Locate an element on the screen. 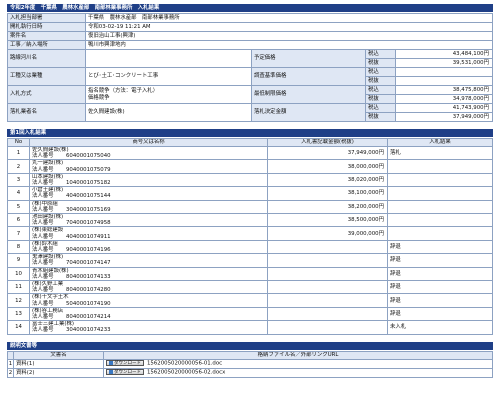  row-amount: 38,100,000円 is located at coordinates (327, 193).